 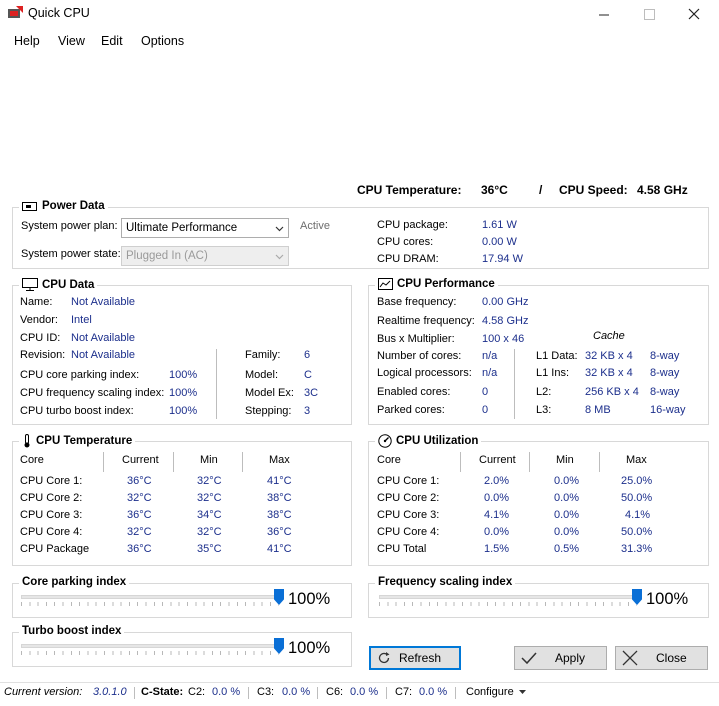 What do you see at coordinates (384, 658) in the screenshot?
I see `refresh-icon` at bounding box center [384, 658].